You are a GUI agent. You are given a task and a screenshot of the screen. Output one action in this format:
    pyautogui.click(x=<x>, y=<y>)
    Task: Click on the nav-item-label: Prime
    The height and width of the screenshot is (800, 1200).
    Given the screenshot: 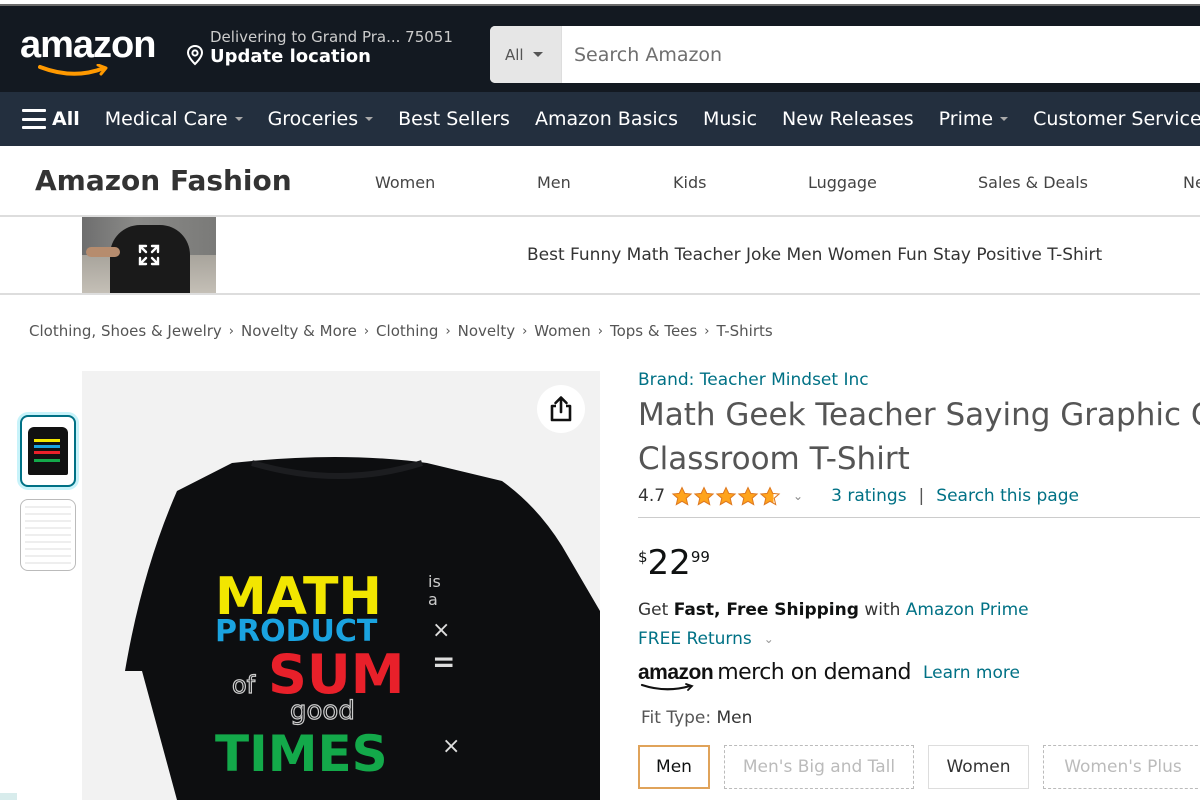 What is the action you would take?
    pyautogui.click(x=966, y=119)
    